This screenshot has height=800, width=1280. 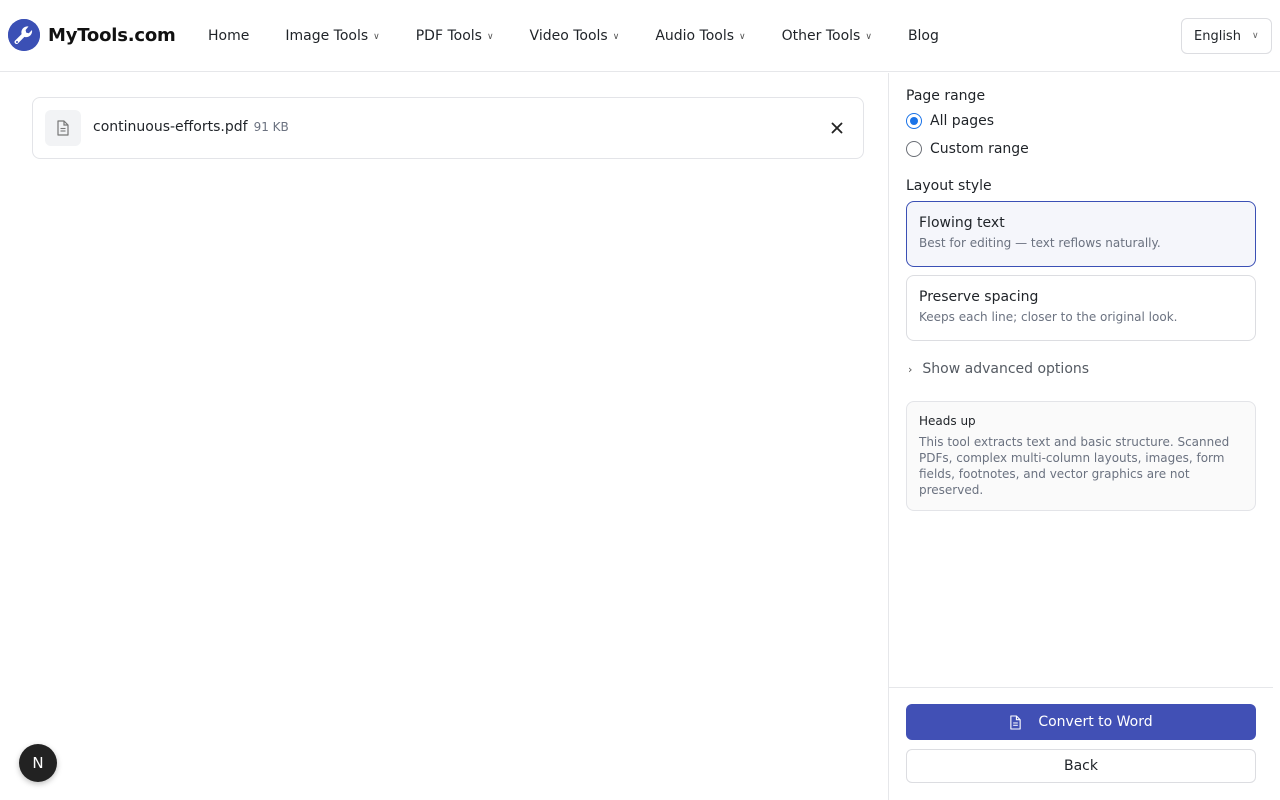 I want to click on nav-audio-tools: Audio Tools ∨, so click(x=700, y=36).